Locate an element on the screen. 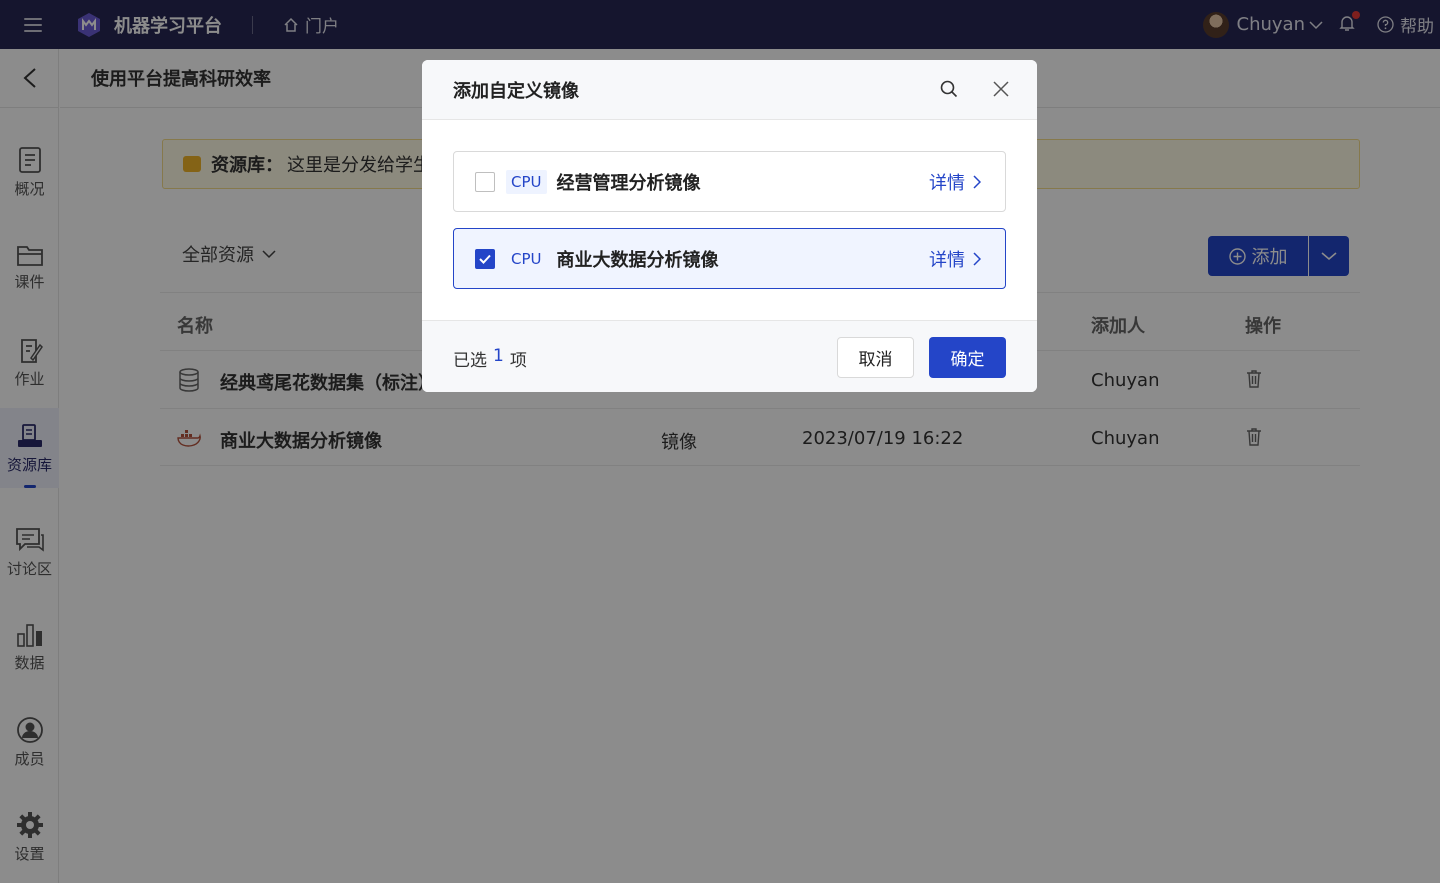 Image resolution: width=1440 pixels, height=883 pixels. selected-prefix: 已选 is located at coordinates (470, 361).